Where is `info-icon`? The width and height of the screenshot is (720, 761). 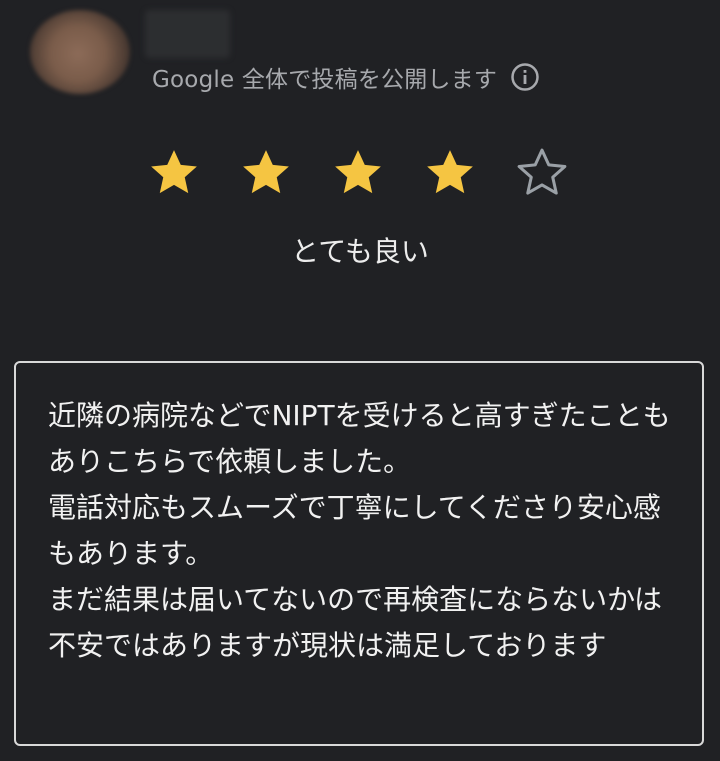
info-icon is located at coordinates (525, 77).